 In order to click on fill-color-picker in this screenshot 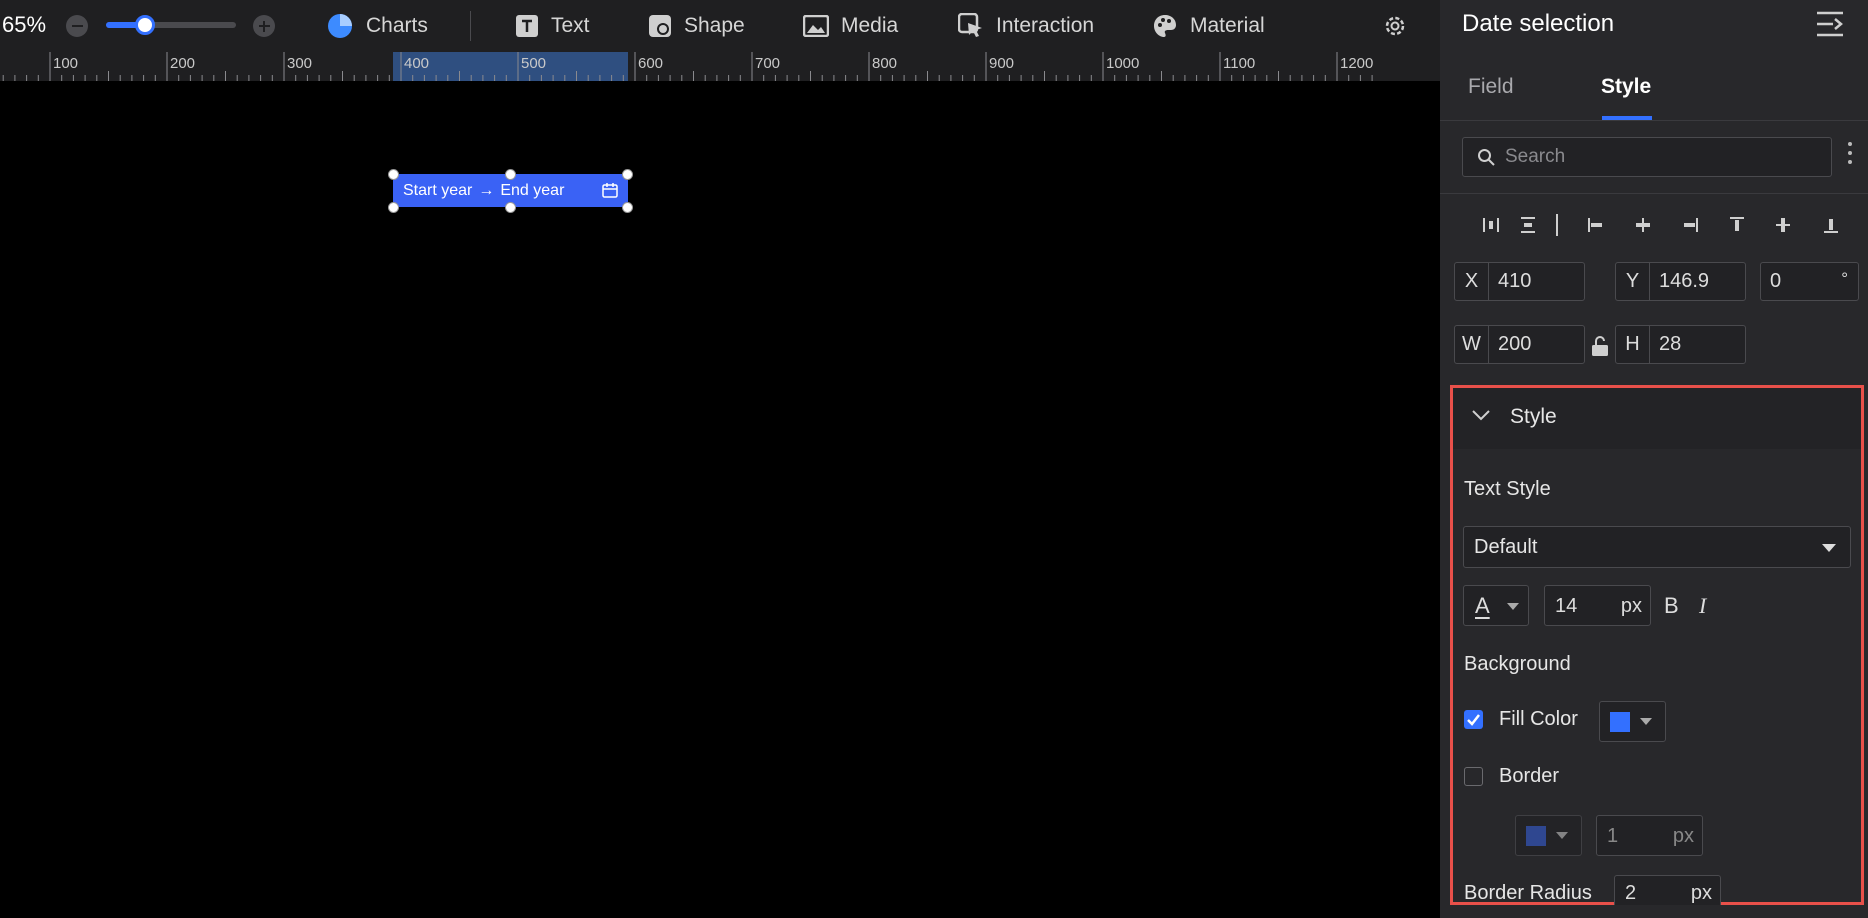, I will do `click(1632, 721)`.